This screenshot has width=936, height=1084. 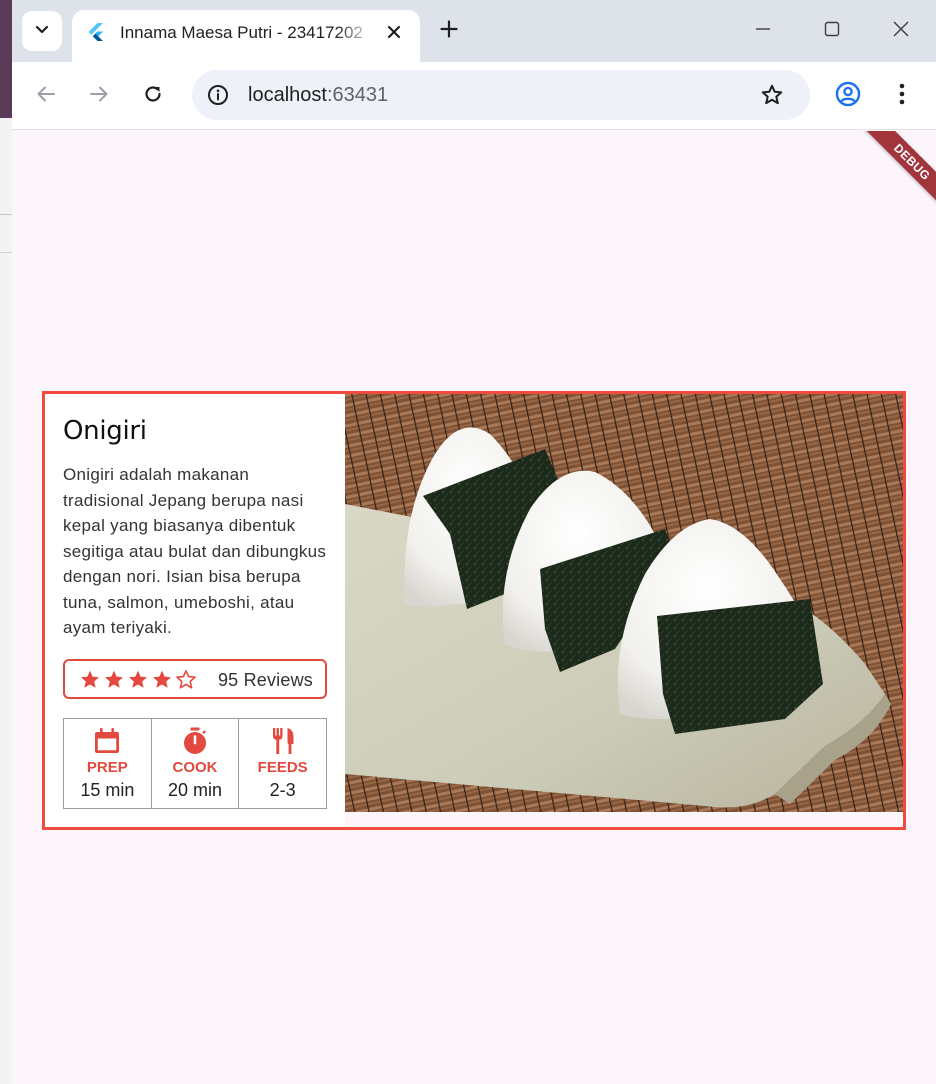 I want to click on debug-banner: DEBUG, so click(x=898, y=172).